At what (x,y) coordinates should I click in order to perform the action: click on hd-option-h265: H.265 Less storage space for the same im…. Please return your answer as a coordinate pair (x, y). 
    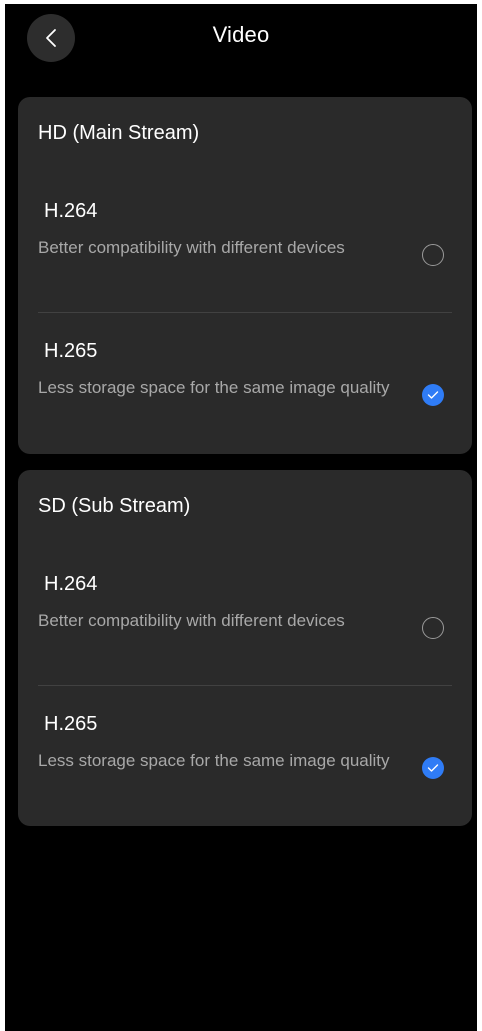
    Looking at the image, I should click on (245, 395).